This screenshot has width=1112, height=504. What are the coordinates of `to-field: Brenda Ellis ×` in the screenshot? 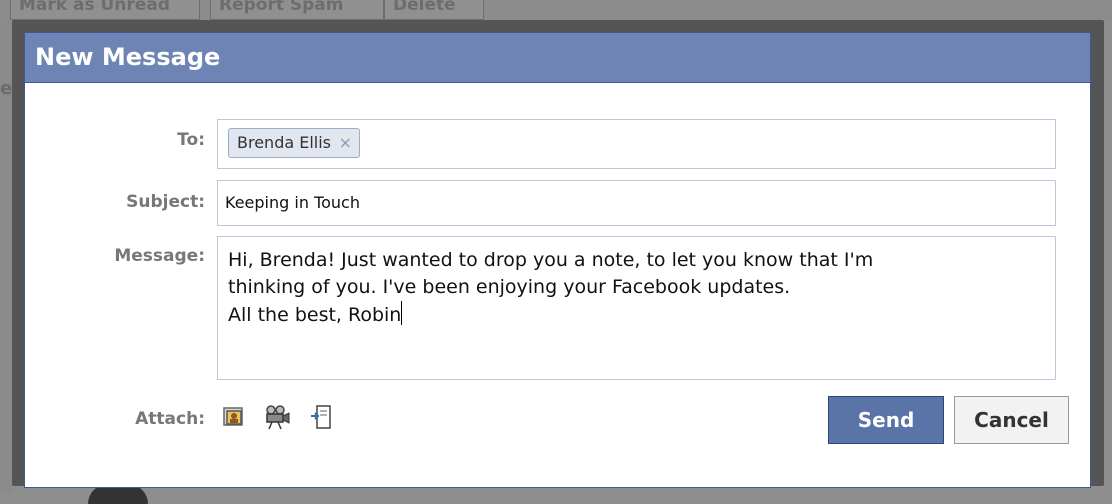 It's located at (636, 144).